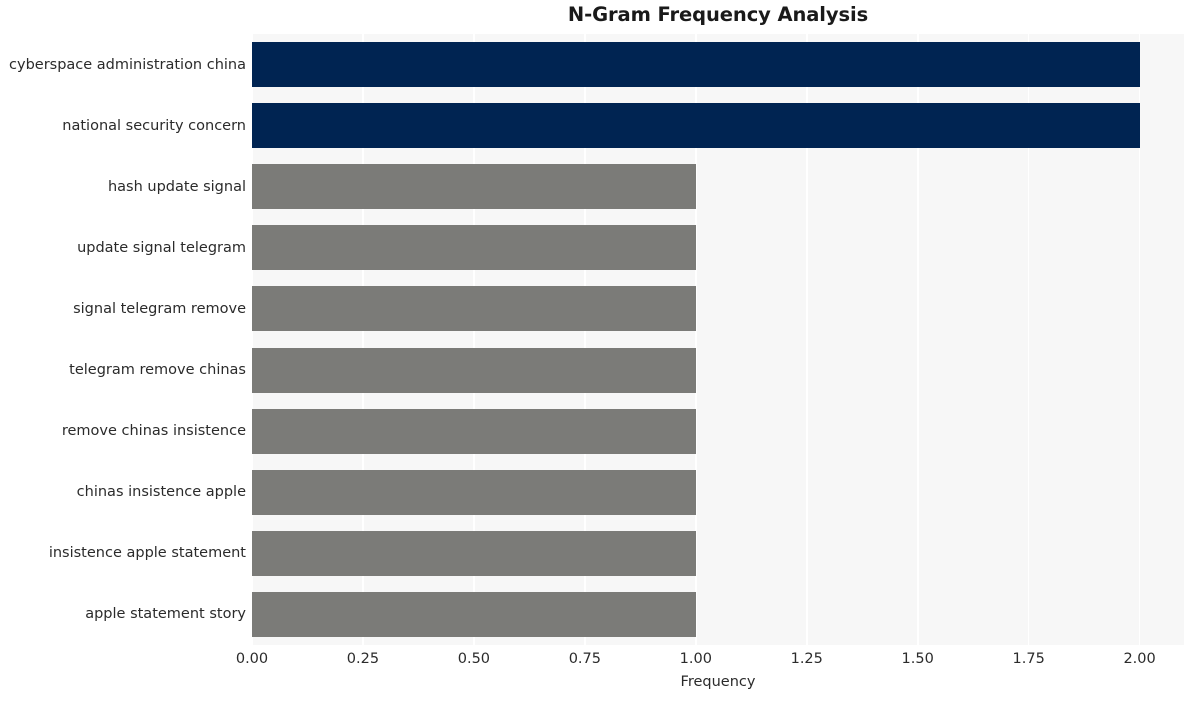 Image resolution: width=1192 pixels, height=701 pixels. What do you see at coordinates (176, 186) in the screenshot?
I see `y-axis-tick-label: hash update signal` at bounding box center [176, 186].